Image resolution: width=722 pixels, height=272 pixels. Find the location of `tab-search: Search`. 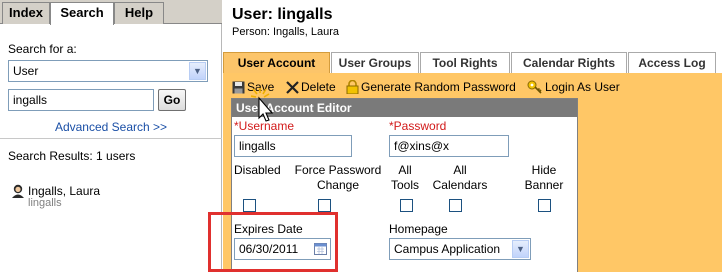

tab-search: Search is located at coordinates (82, 13).